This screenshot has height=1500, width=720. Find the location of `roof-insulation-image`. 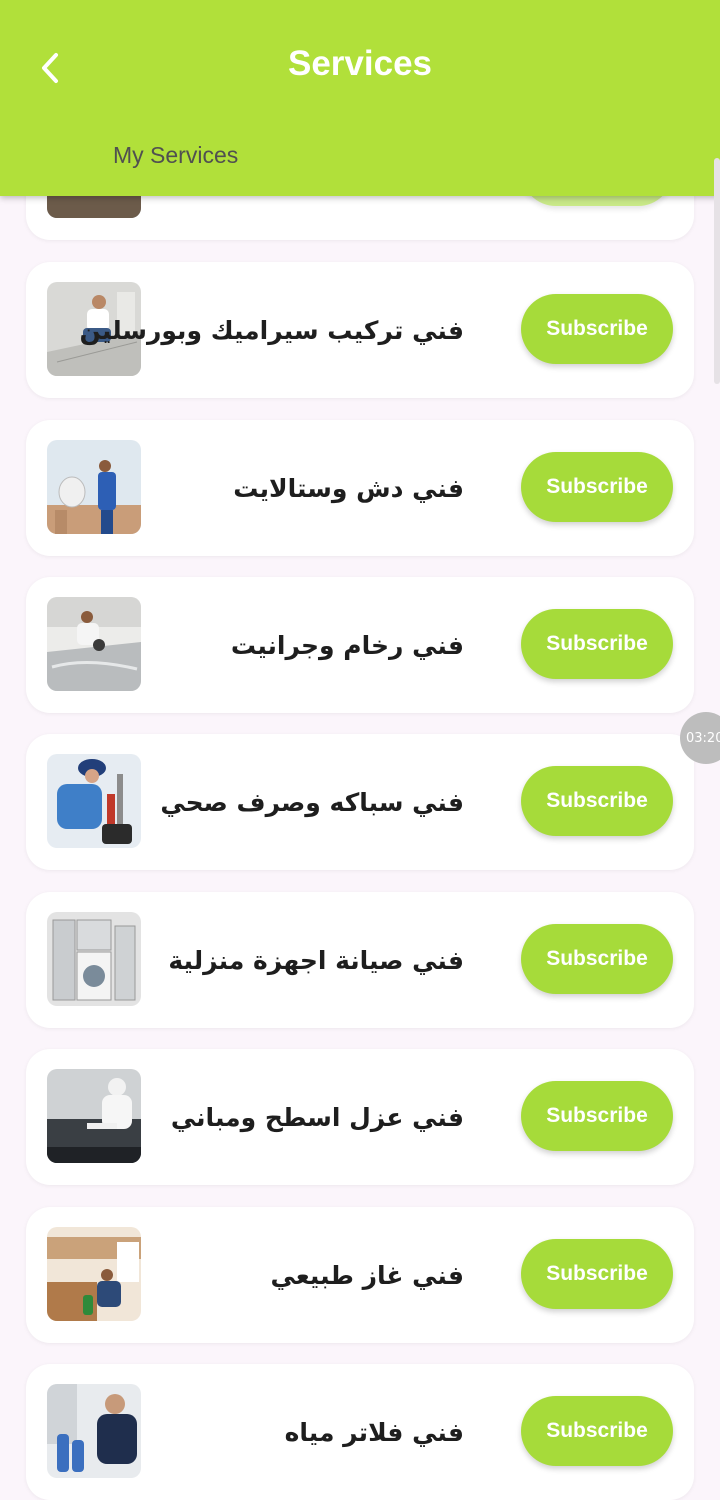

roof-insulation-image is located at coordinates (94, 1116).